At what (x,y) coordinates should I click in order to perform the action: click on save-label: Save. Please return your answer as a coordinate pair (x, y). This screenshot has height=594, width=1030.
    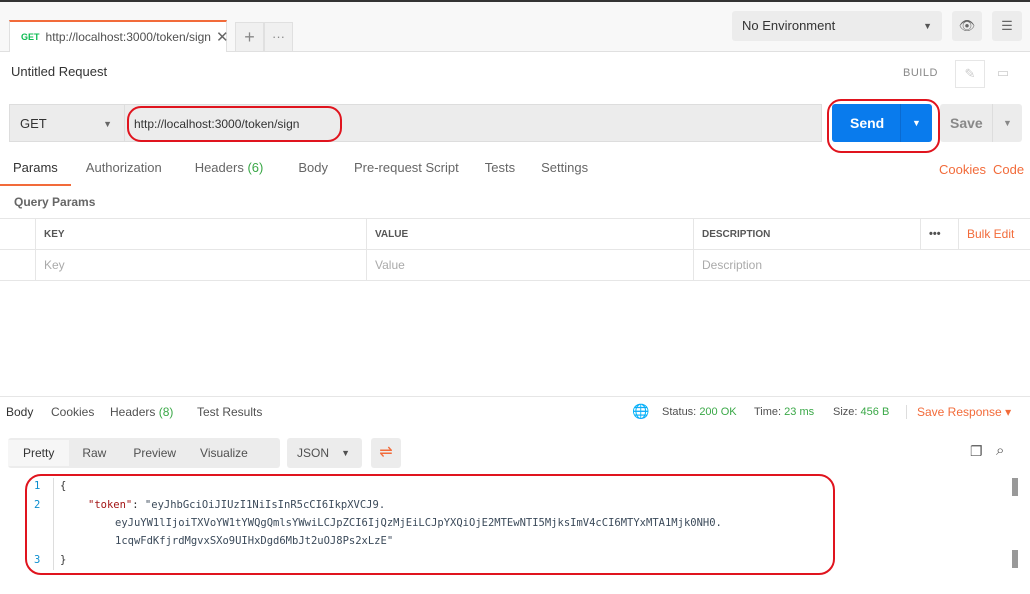
    Looking at the image, I should click on (966, 123).